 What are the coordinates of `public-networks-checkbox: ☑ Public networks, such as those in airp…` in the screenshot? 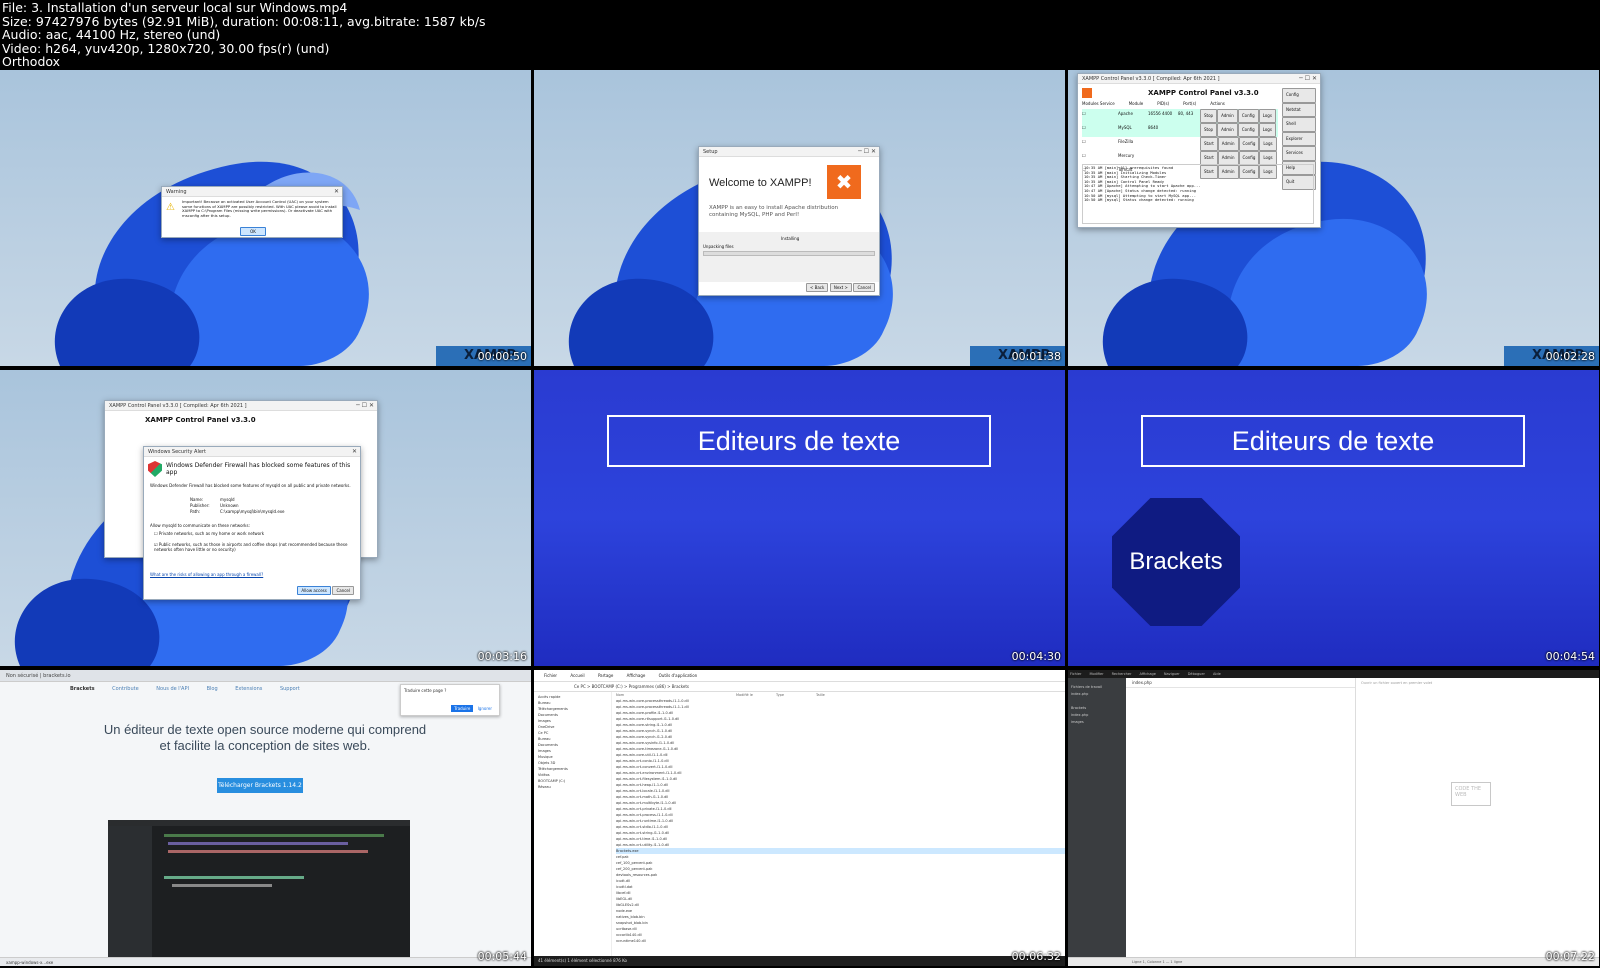 It's located at (254, 547).